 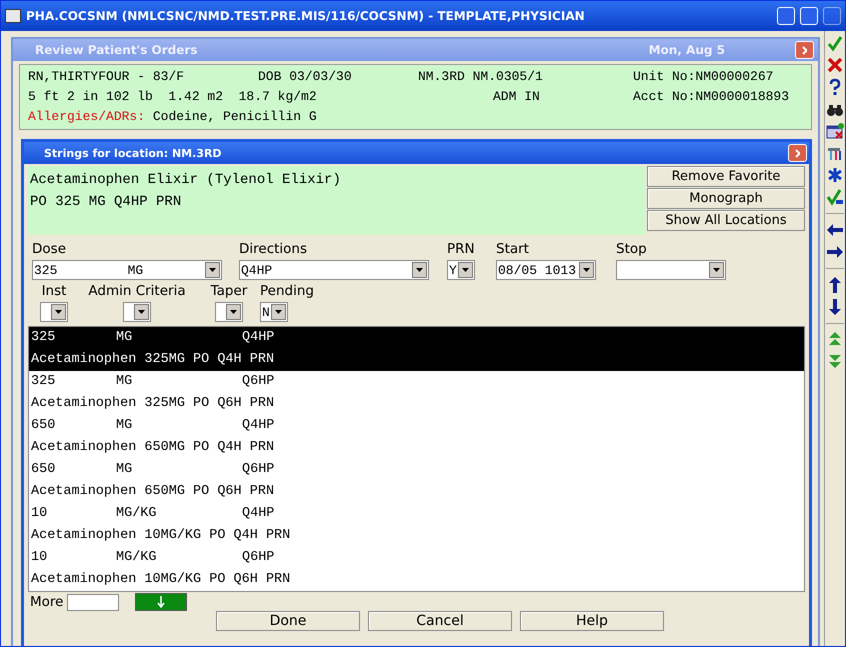 What do you see at coordinates (703, 77) in the screenshot?
I see `unit-number: Unit No:NM00000267` at bounding box center [703, 77].